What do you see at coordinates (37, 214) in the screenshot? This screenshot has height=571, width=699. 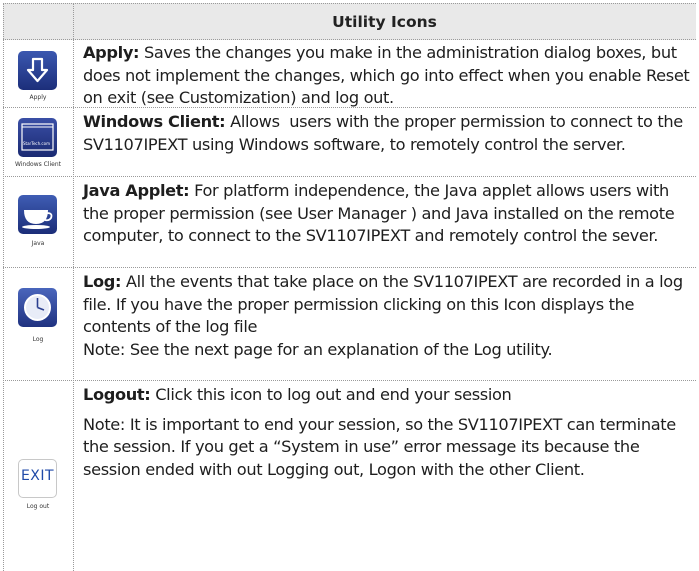 I see `java-cup-icon` at bounding box center [37, 214].